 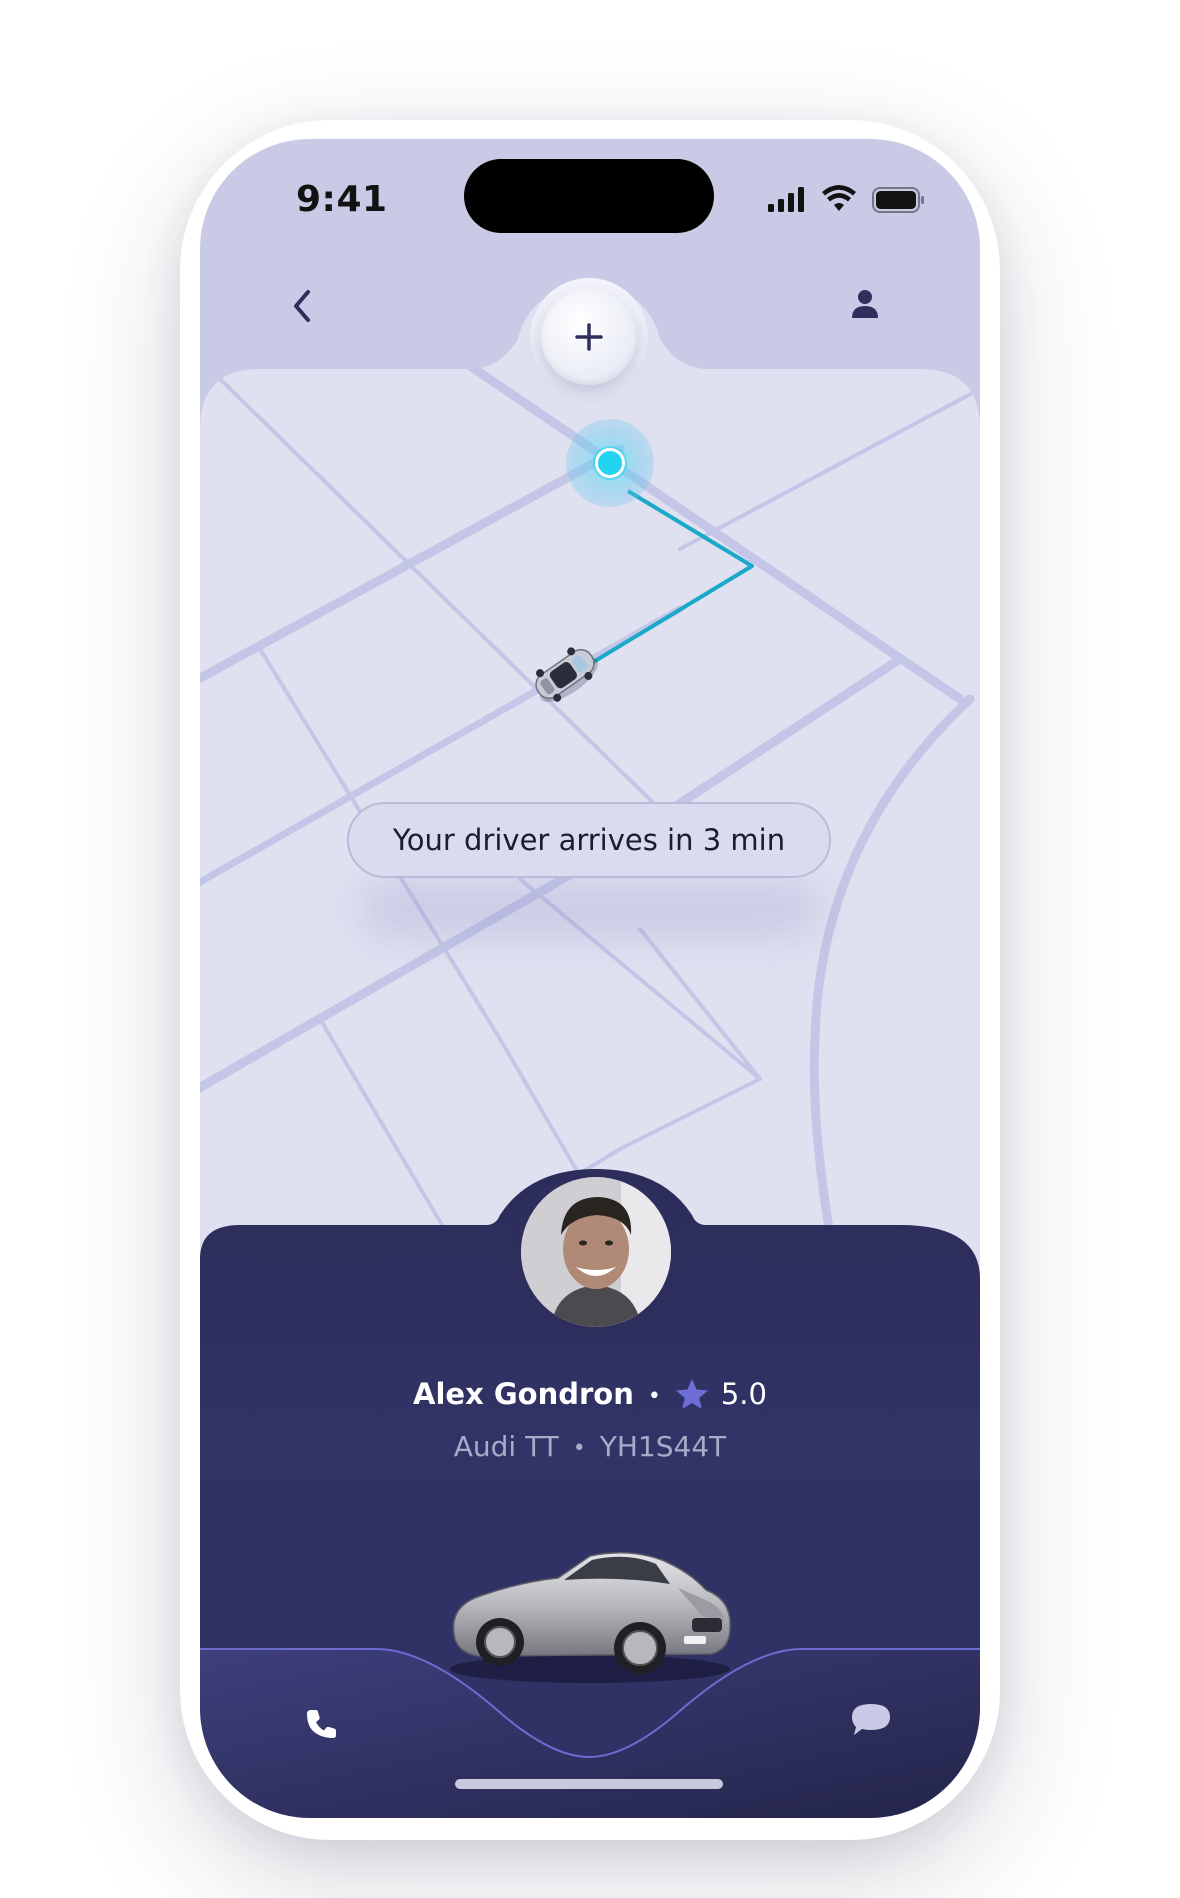 I want to click on car-model: Audi TT, so click(x=506, y=1446).